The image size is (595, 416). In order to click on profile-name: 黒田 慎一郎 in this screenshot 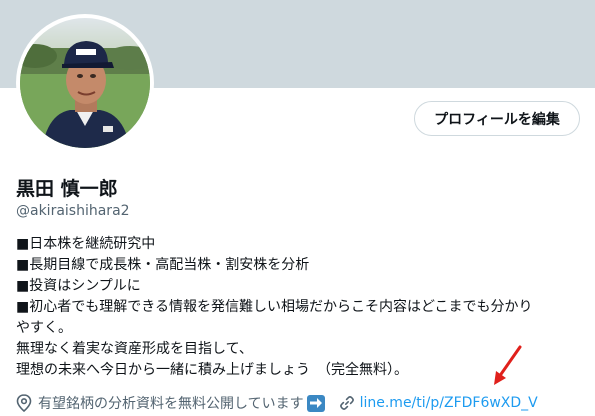, I will do `click(67, 189)`.